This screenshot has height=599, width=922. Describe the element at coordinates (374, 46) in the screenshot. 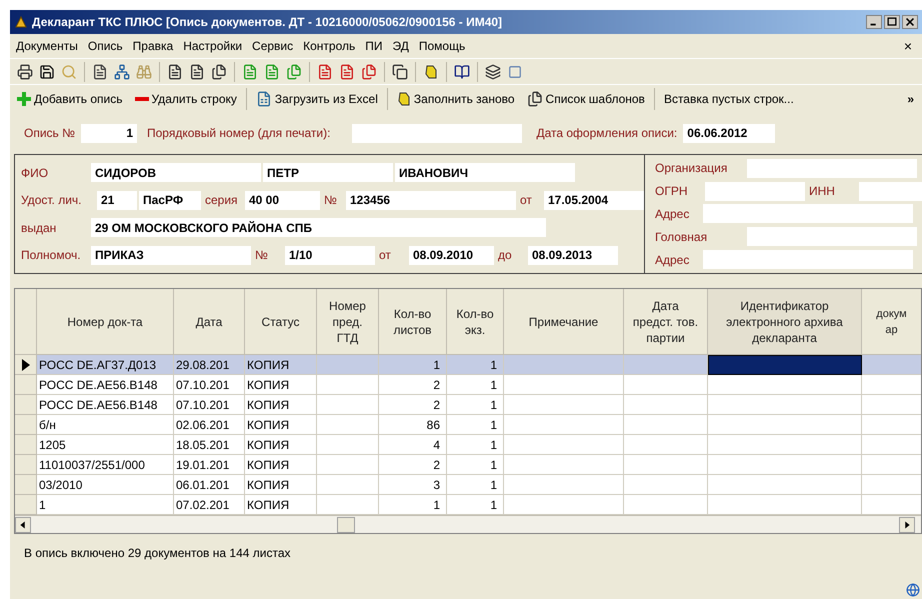

I see `menu-item: ПИ` at that location.